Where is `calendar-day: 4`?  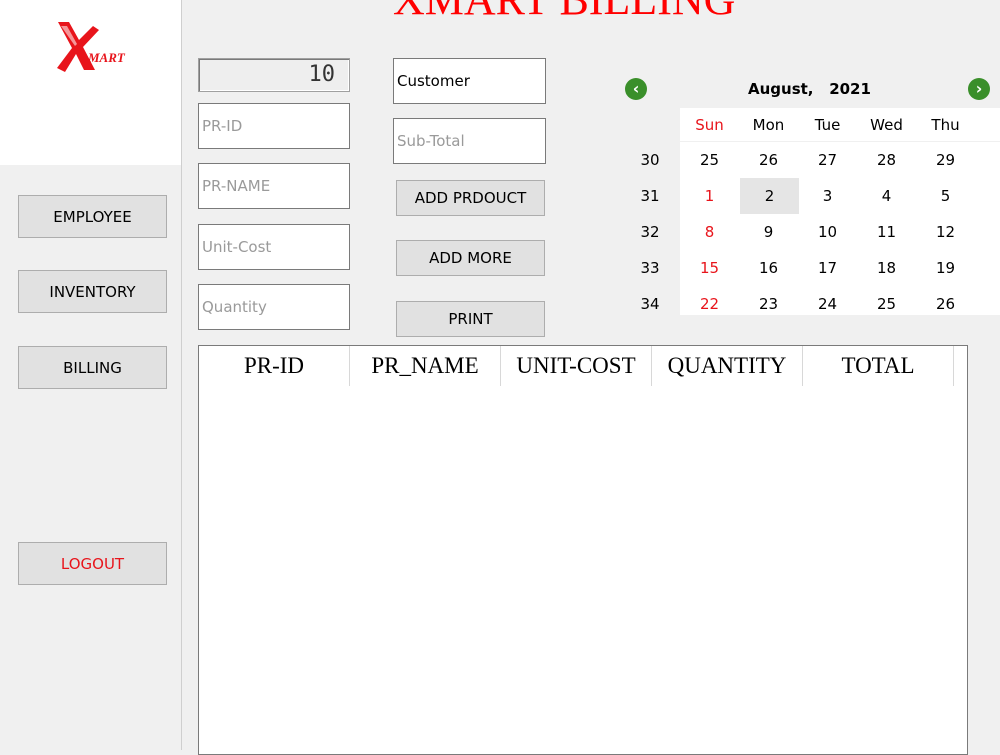
calendar-day: 4 is located at coordinates (886, 196).